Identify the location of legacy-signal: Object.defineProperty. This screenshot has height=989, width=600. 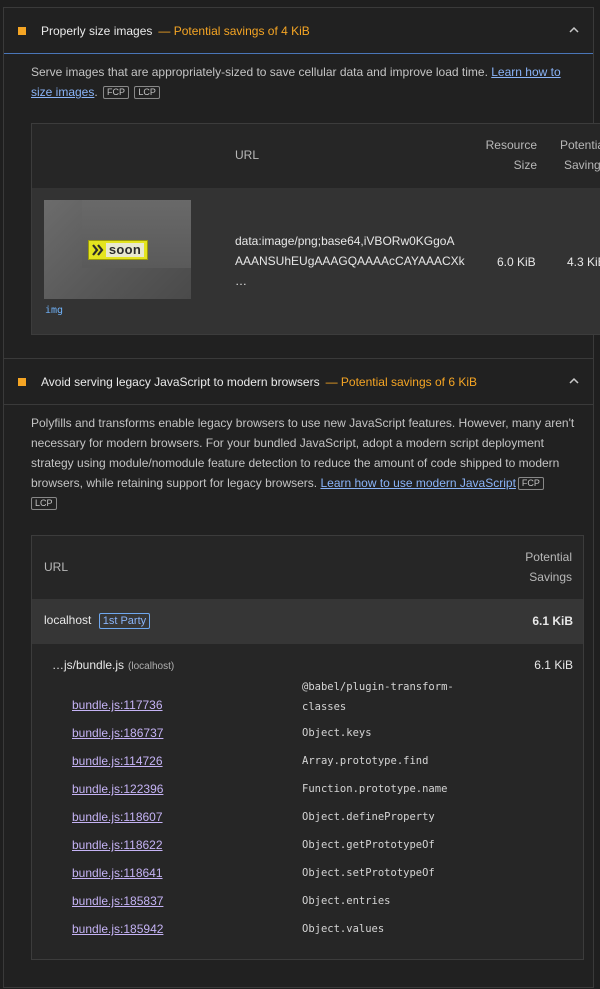
(368, 817).